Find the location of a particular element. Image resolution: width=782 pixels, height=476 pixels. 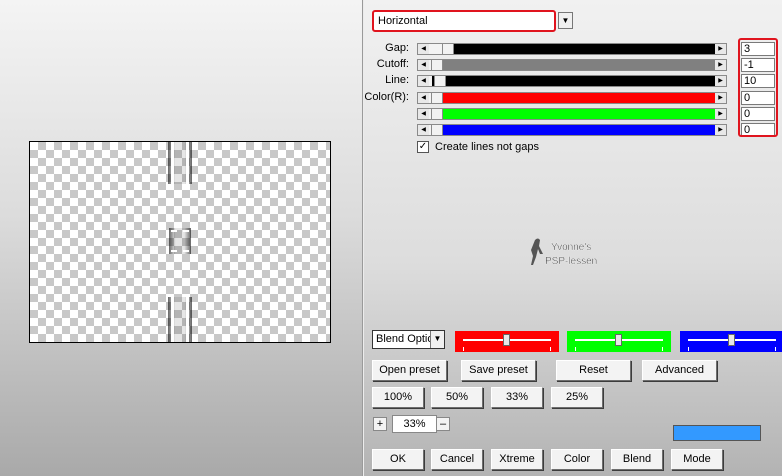

preset-select: Horizontal is located at coordinates (464, 21).